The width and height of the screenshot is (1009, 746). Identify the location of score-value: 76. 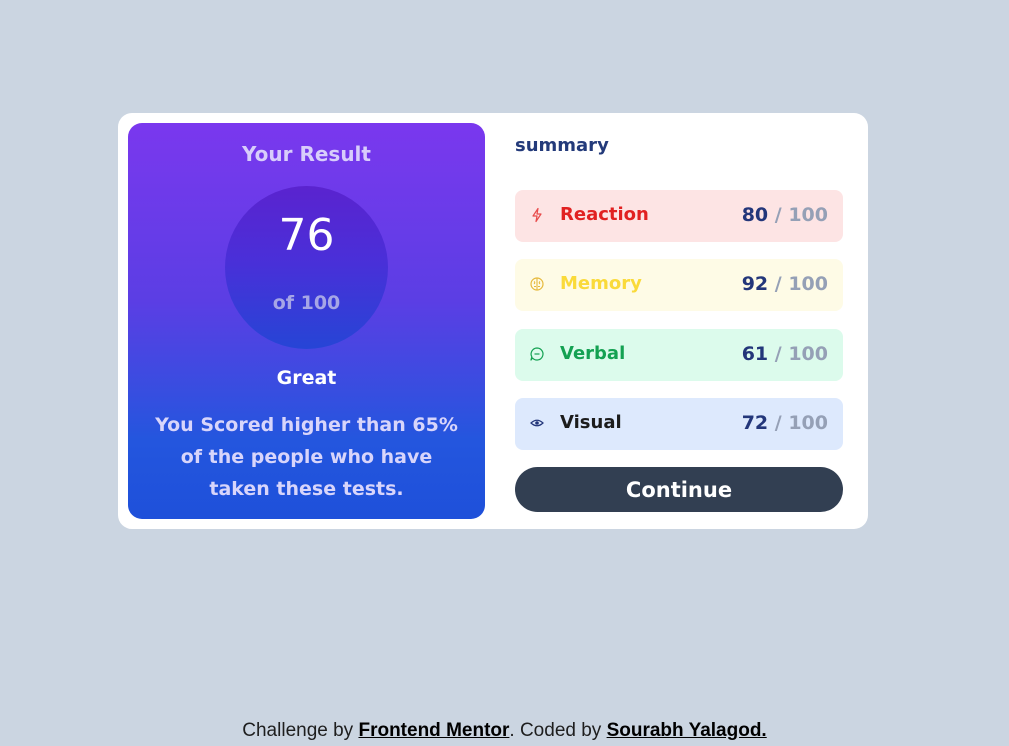
(306, 235).